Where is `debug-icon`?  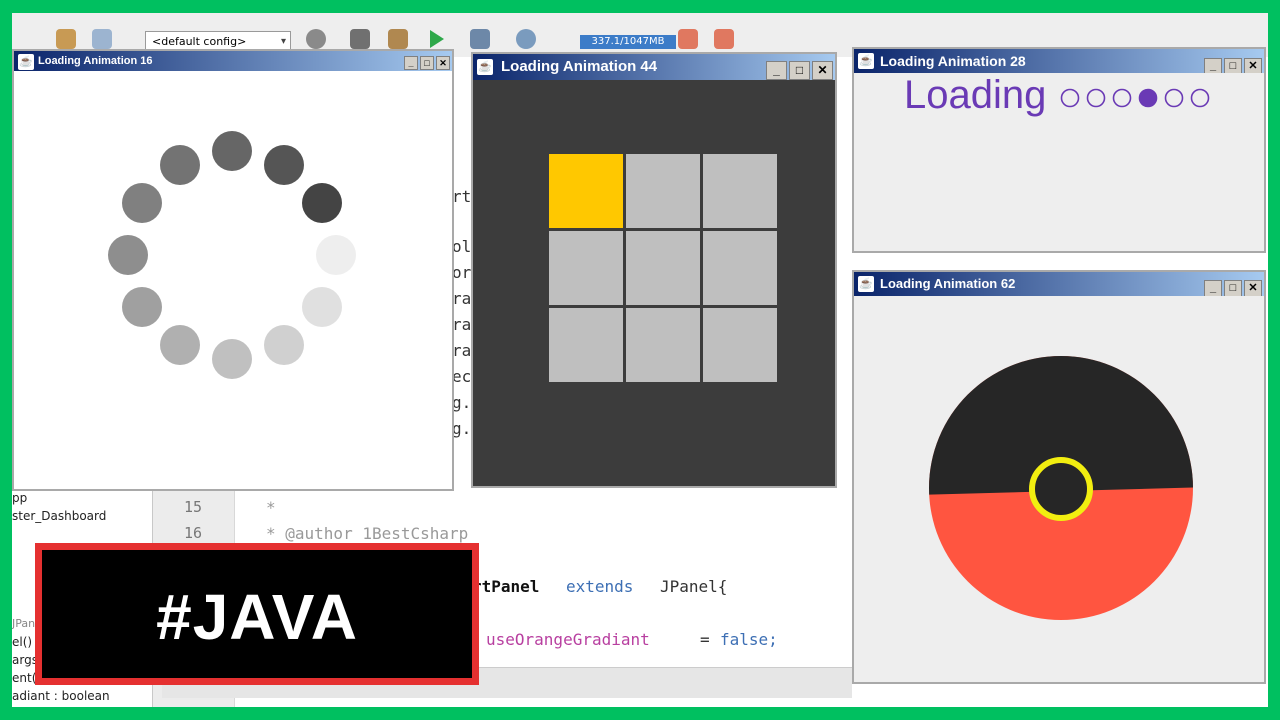 debug-icon is located at coordinates (480, 39).